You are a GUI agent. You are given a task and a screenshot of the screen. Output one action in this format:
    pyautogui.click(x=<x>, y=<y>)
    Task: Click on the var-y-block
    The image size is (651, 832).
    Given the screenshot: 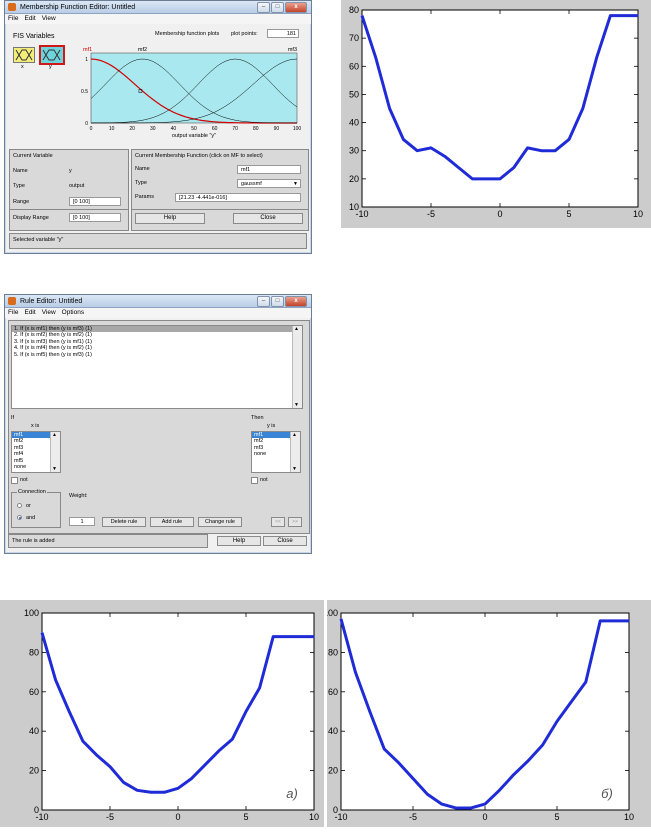 What is the action you would take?
    pyautogui.click(x=52, y=55)
    